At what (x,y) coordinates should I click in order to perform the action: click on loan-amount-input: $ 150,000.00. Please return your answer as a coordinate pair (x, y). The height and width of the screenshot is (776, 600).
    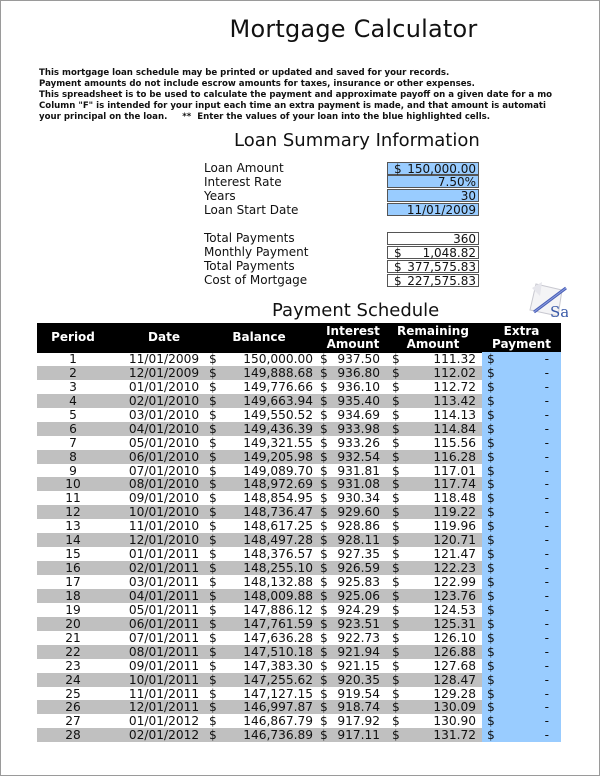
    Looking at the image, I should click on (433, 169).